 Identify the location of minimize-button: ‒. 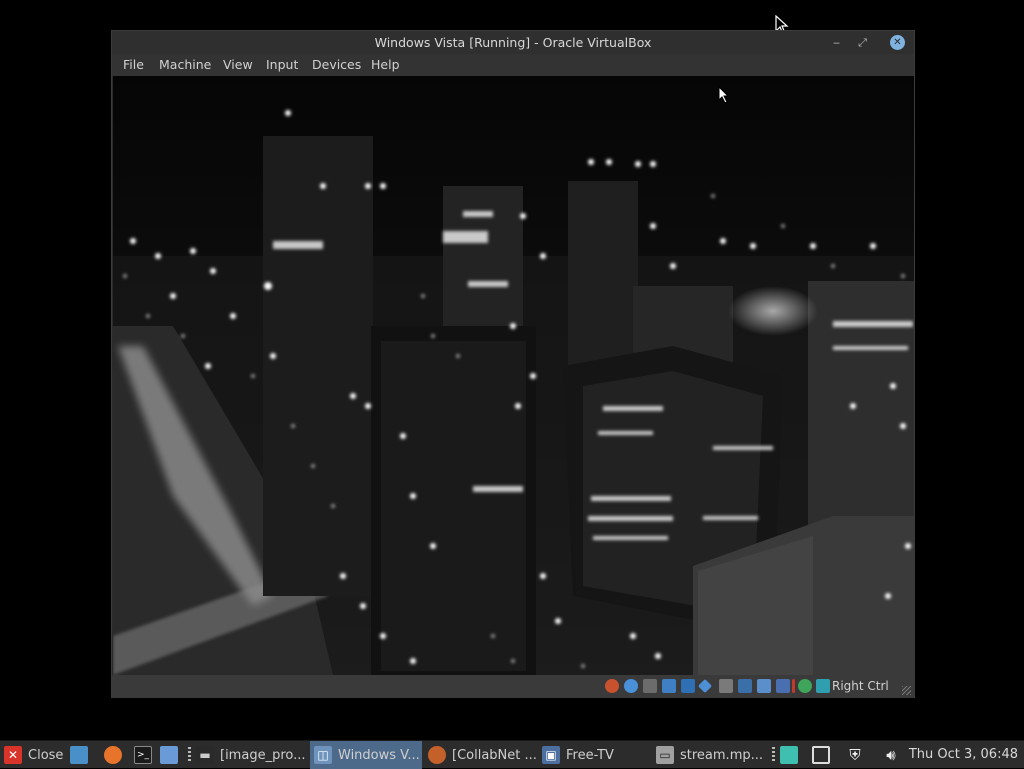
(836, 42).